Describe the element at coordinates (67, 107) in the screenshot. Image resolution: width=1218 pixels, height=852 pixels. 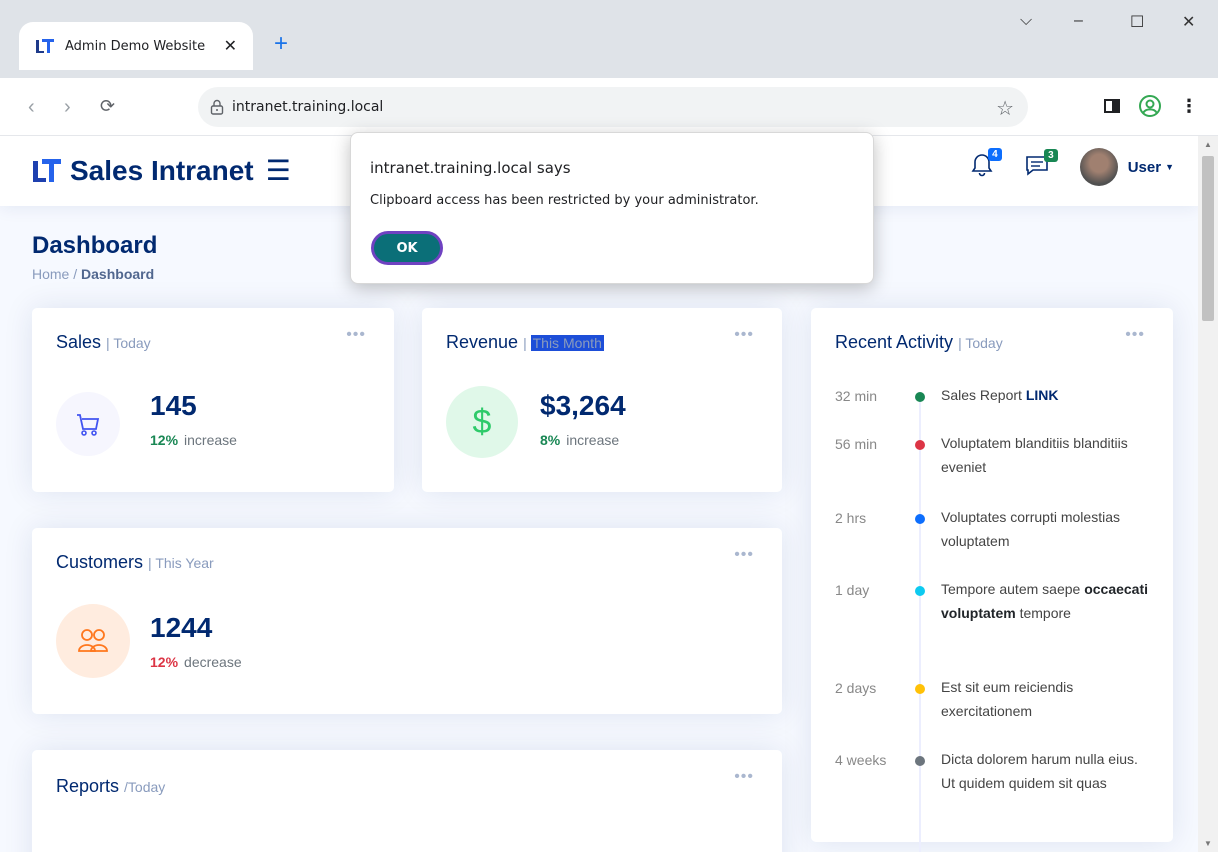
I see `forward-icon: ›` at that location.